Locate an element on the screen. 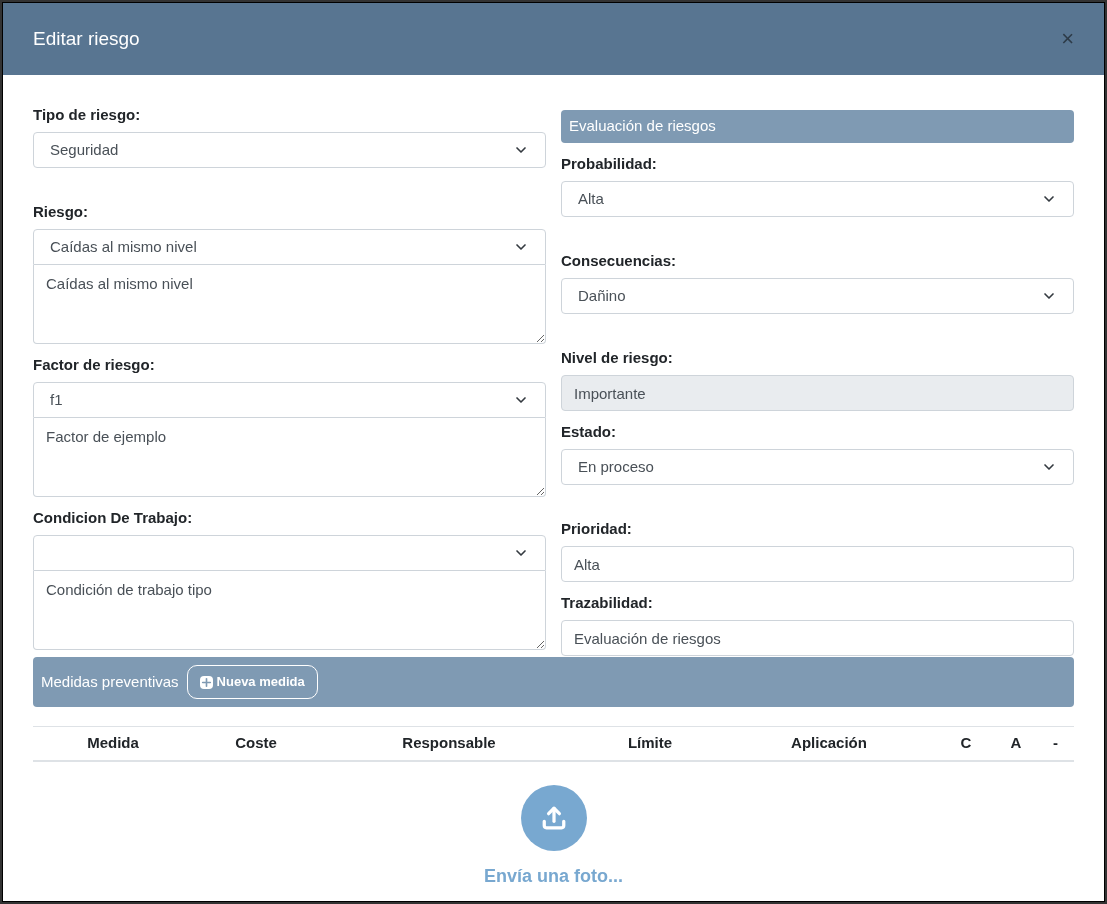 Image resolution: width=1107 pixels, height=904 pixels. select-field: f1 is located at coordinates (289, 400).